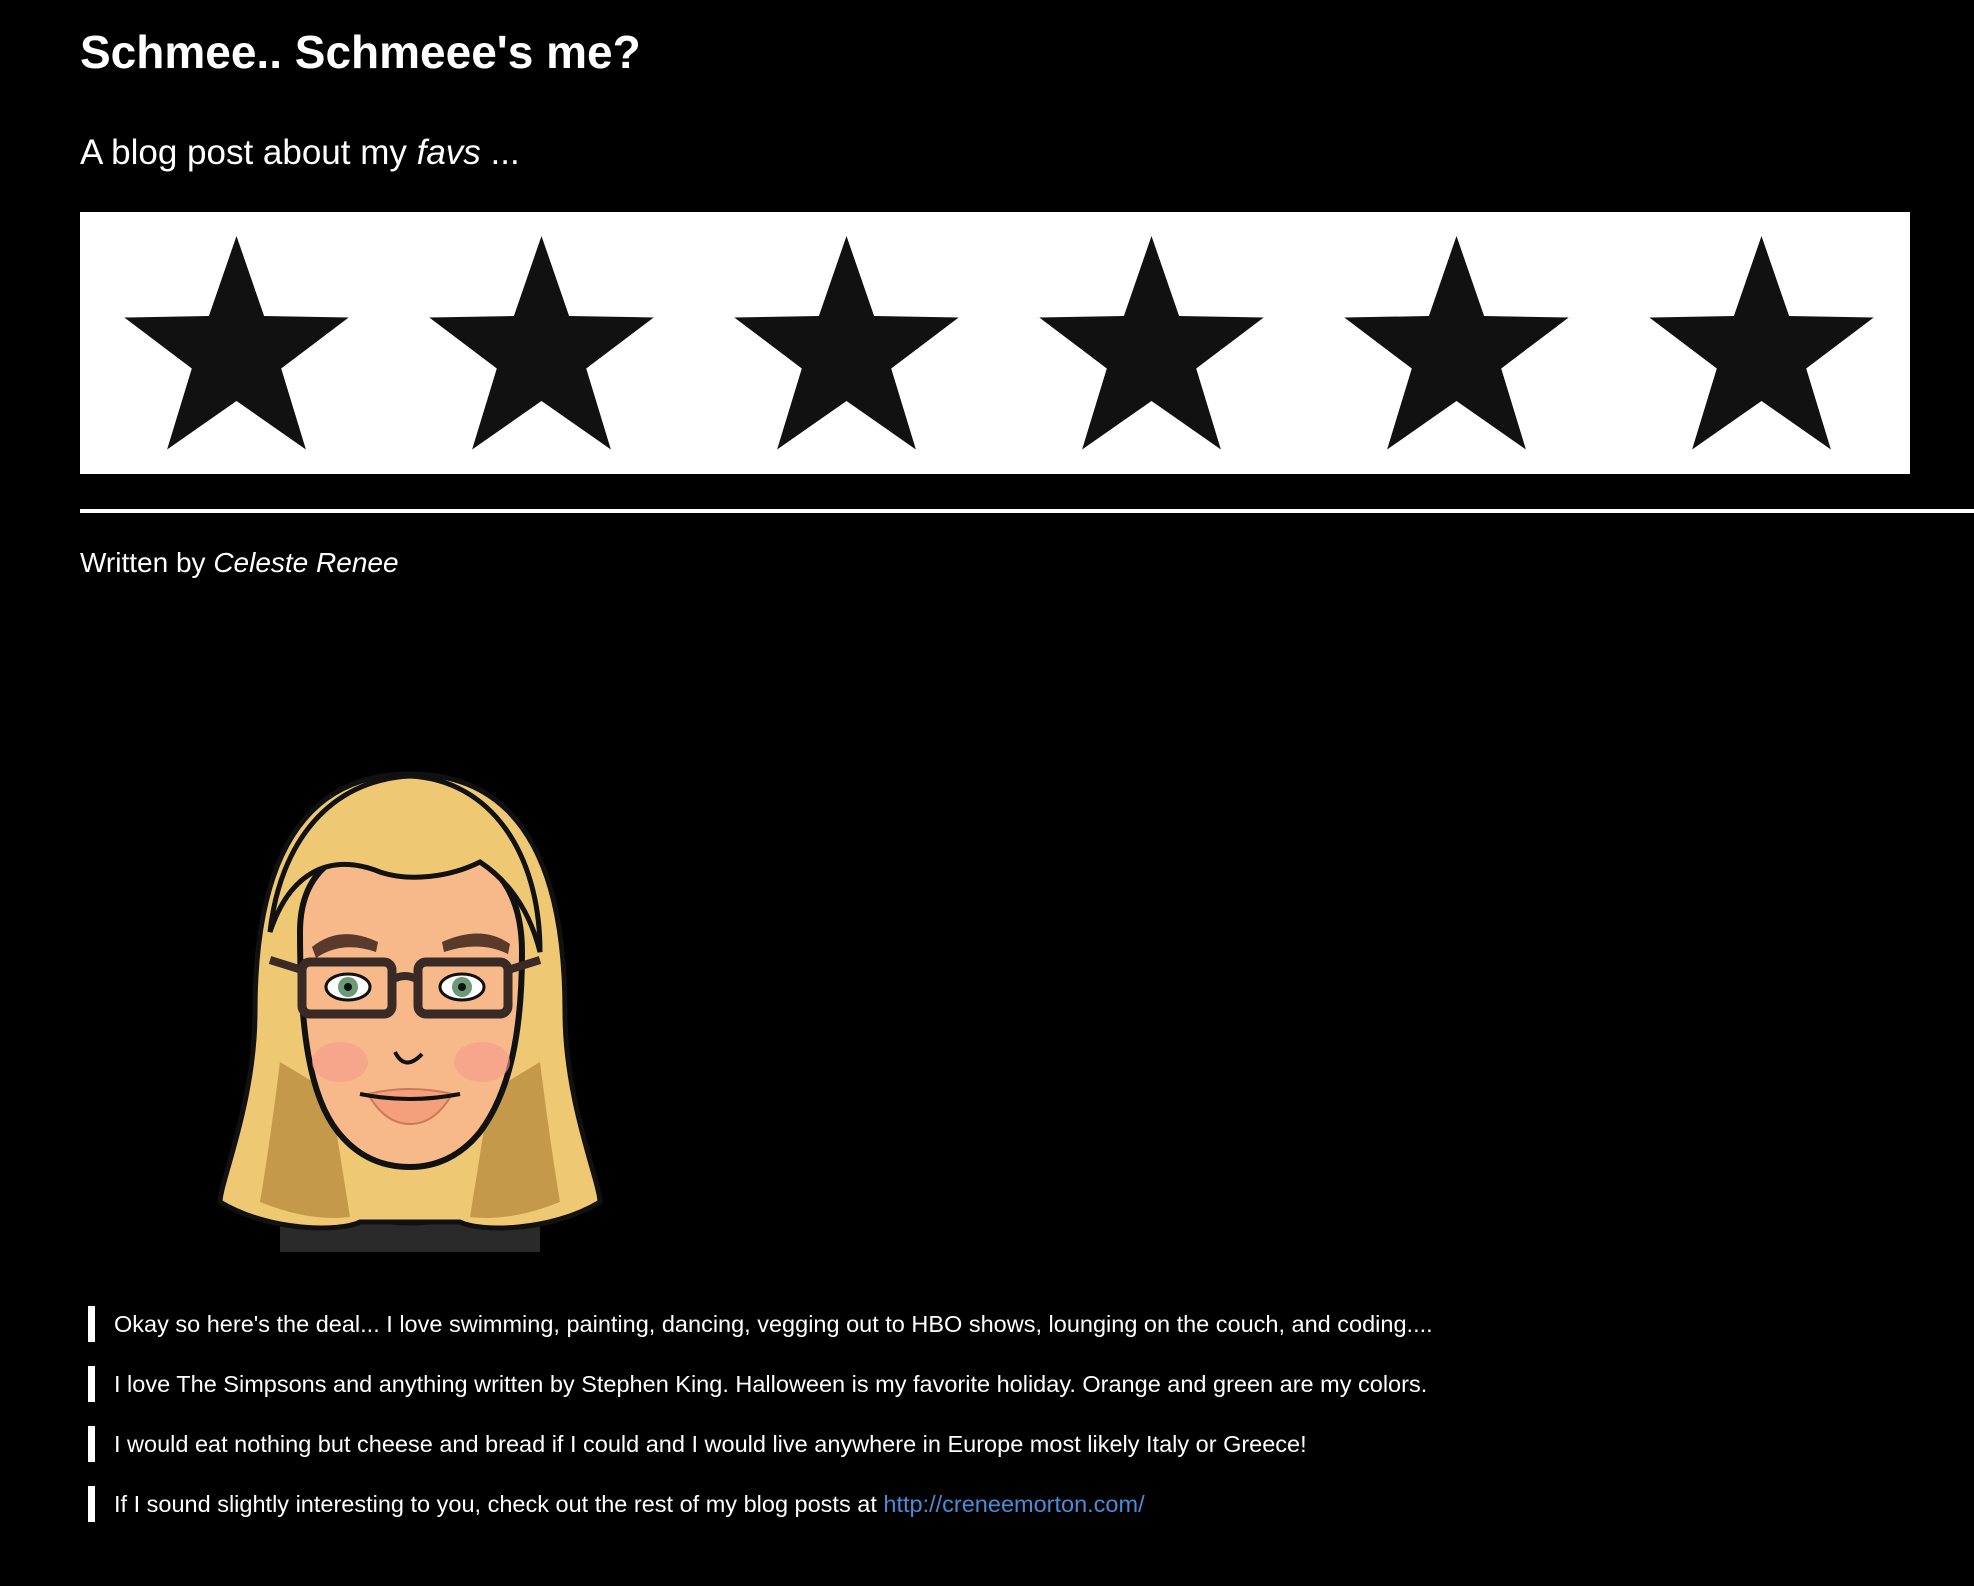 Image resolution: width=1974 pixels, height=1586 pixels. What do you see at coordinates (1013, 1504) in the screenshot?
I see `blog-link: http://creneemorton.com/` at bounding box center [1013, 1504].